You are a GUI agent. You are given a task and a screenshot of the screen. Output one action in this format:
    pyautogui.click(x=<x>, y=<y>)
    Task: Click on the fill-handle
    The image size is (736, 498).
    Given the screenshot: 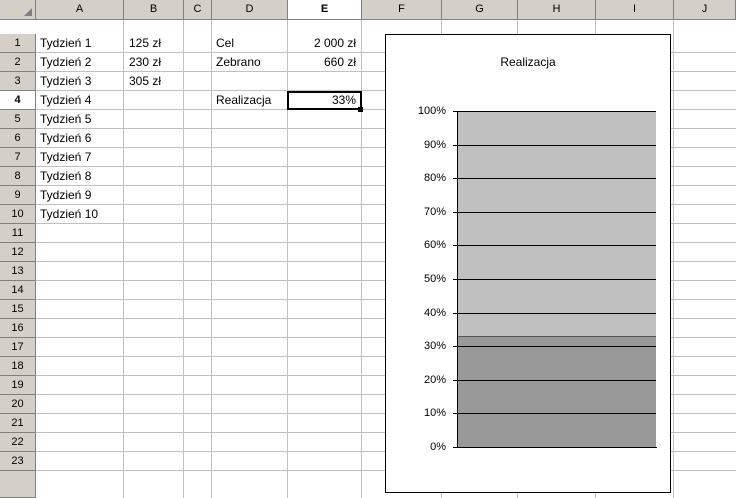 What is the action you would take?
    pyautogui.click(x=360, y=109)
    